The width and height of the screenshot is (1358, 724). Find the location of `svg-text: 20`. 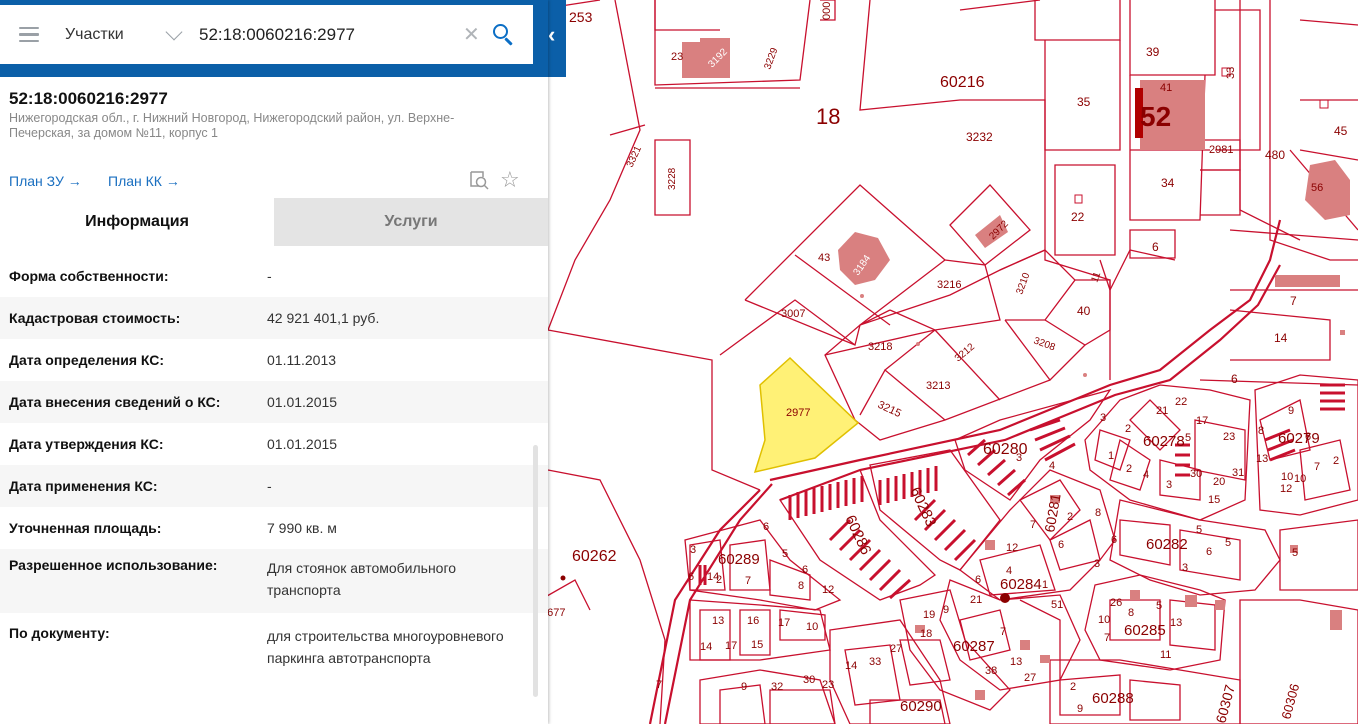

svg-text: 20 is located at coordinates (1219, 482).